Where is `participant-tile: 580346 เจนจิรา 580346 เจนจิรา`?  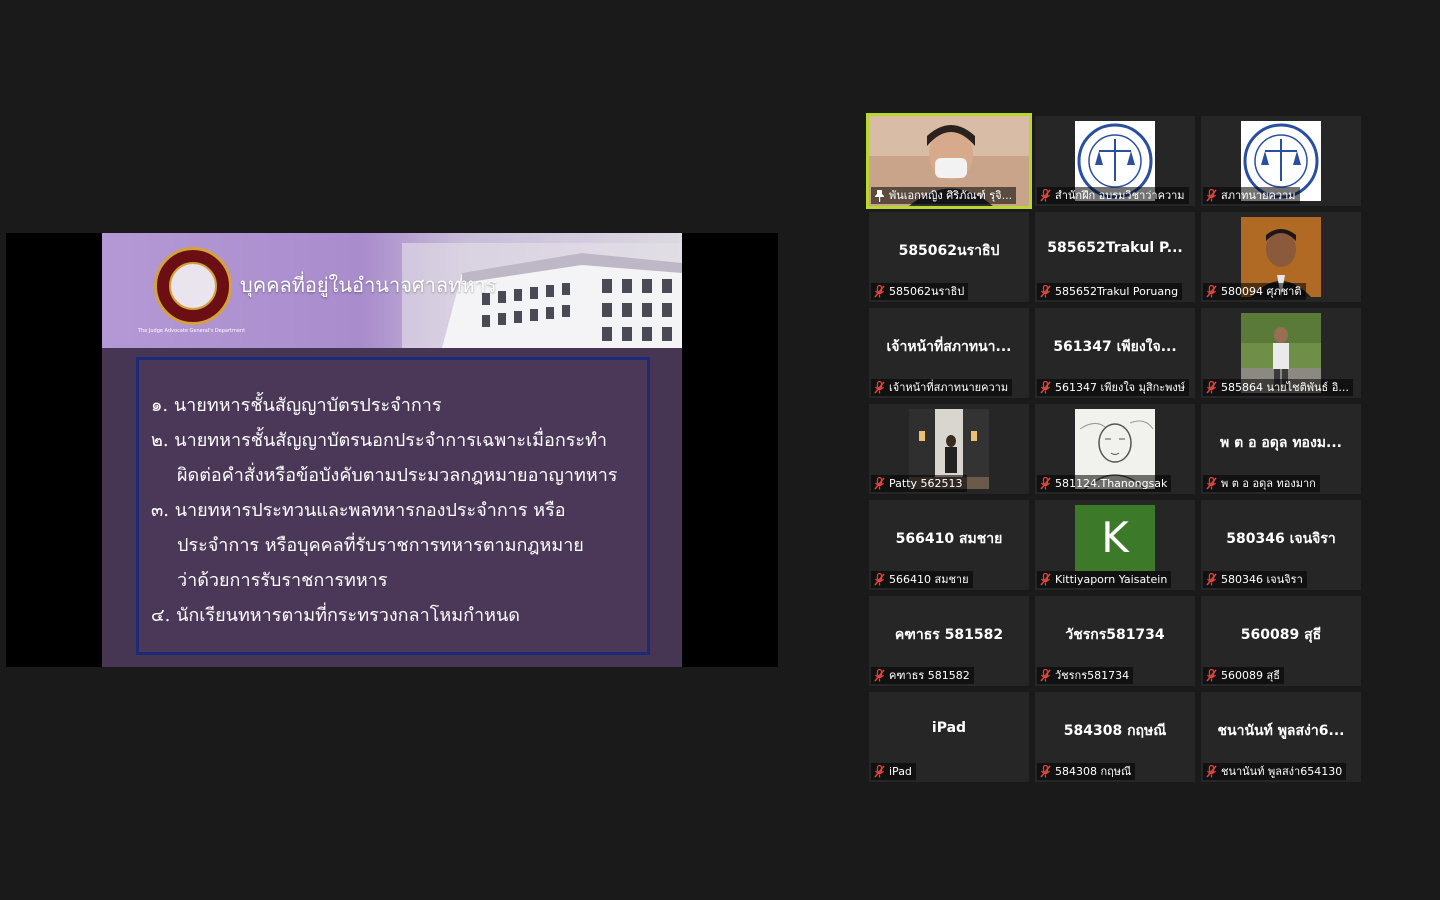
participant-tile: 580346 เจนจิรา 580346 เจนจิรา is located at coordinates (1281, 545).